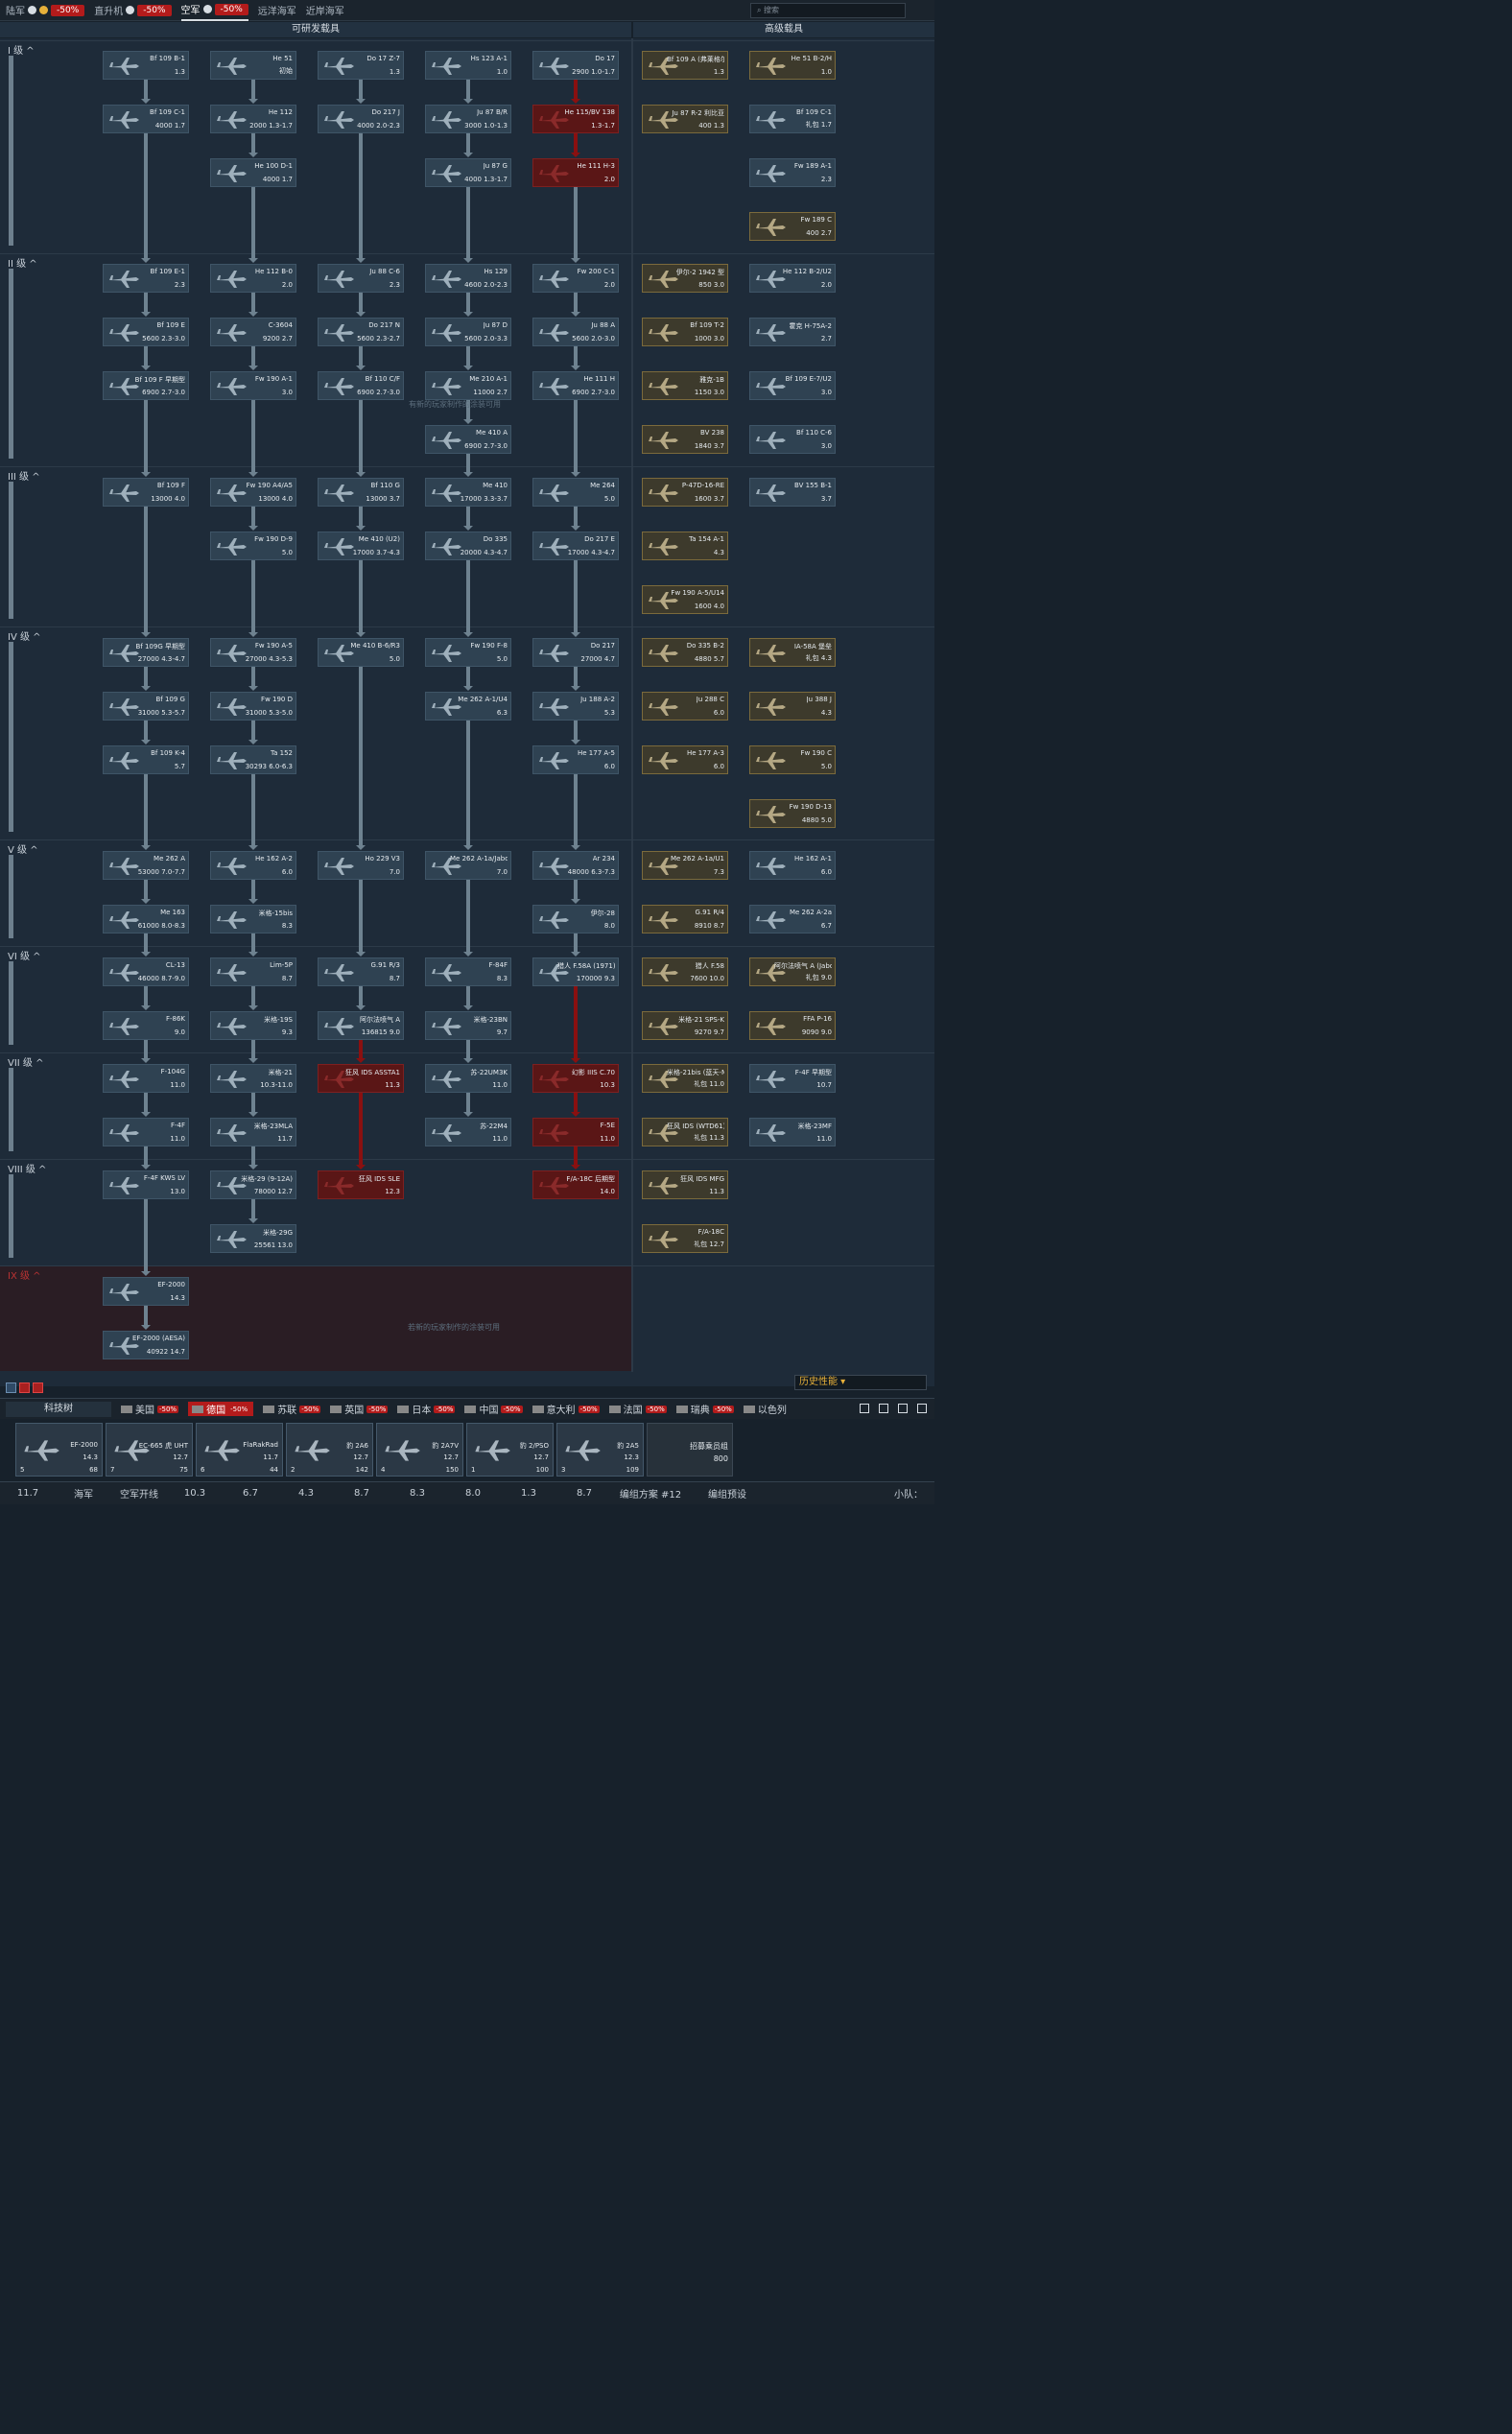 This screenshot has height=2434, width=1512. Describe the element at coordinates (195, 1494) in the screenshot. I see `bottom-cell: 10.3` at that location.